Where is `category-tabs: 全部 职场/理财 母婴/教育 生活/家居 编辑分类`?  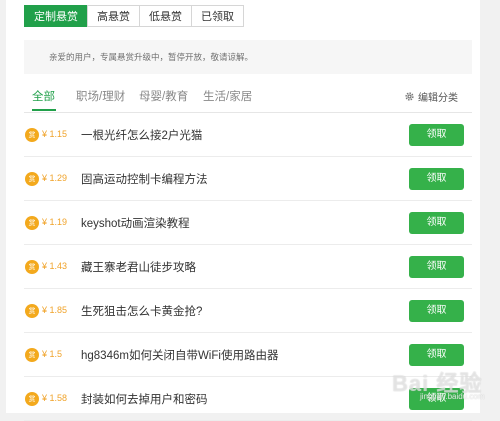 category-tabs: 全部 职场/理财 母婴/教育 生活/家居 编辑分类 is located at coordinates (248, 97).